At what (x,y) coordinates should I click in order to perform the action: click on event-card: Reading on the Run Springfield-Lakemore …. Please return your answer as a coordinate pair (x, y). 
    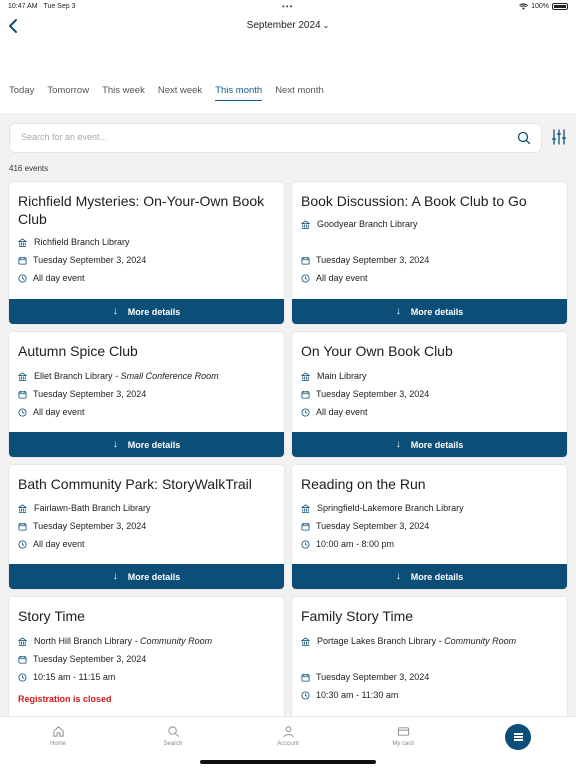
    Looking at the image, I should click on (429, 527).